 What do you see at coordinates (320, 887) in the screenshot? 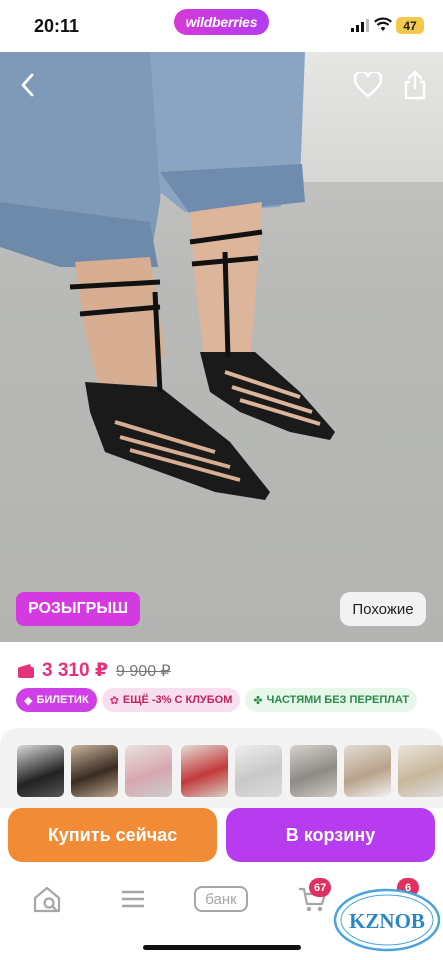
I see `cart-count-badge: 67` at bounding box center [320, 887].